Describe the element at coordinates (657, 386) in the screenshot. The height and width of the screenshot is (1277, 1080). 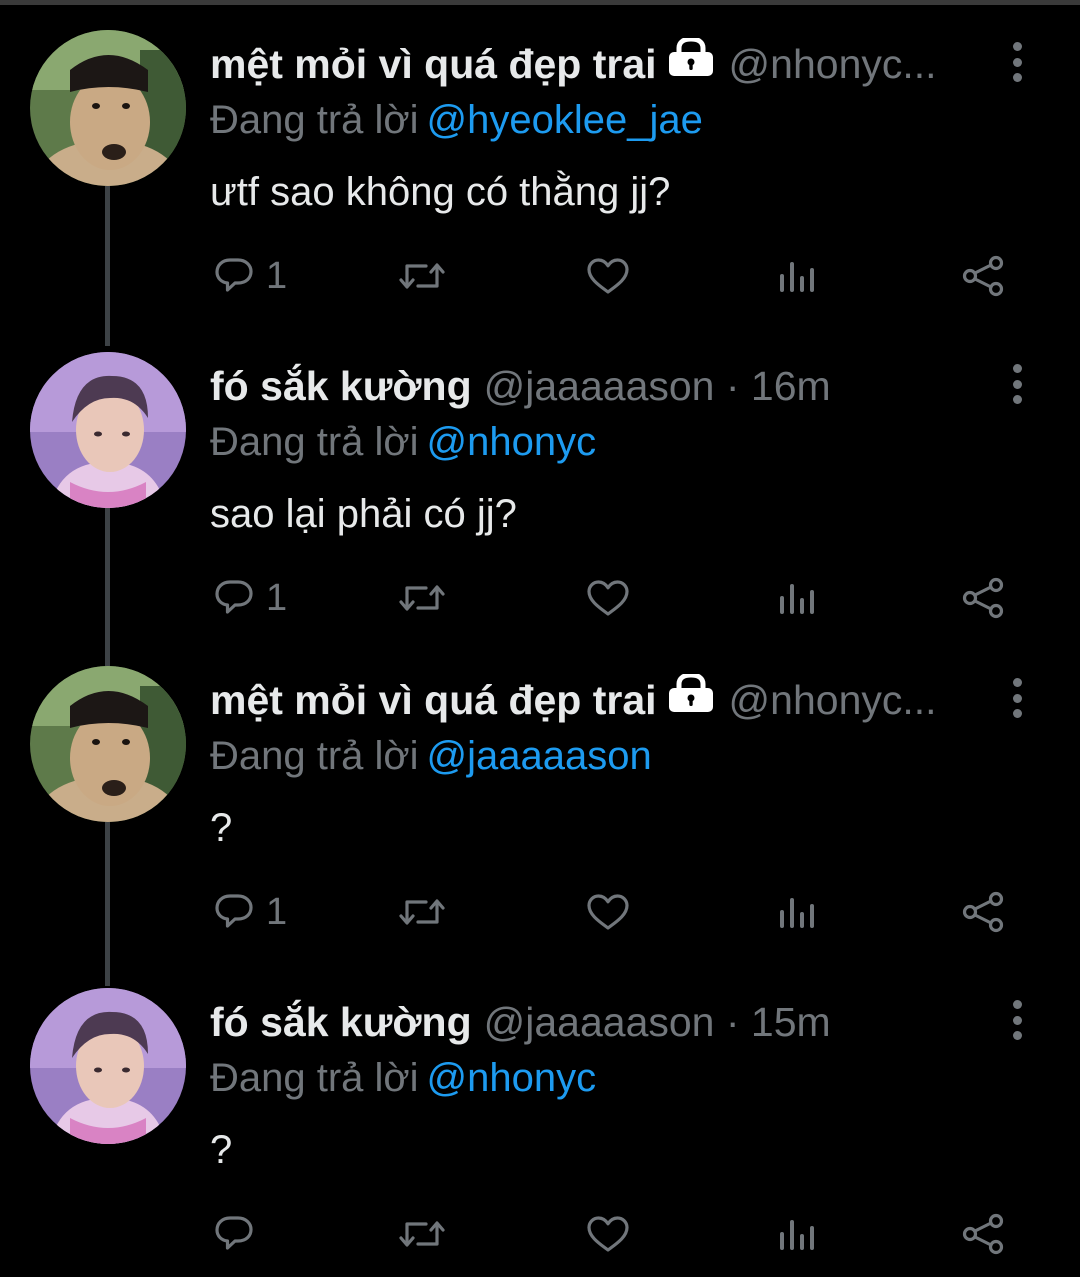
I see `user-handle: @jaaaaason · 16m` at that location.